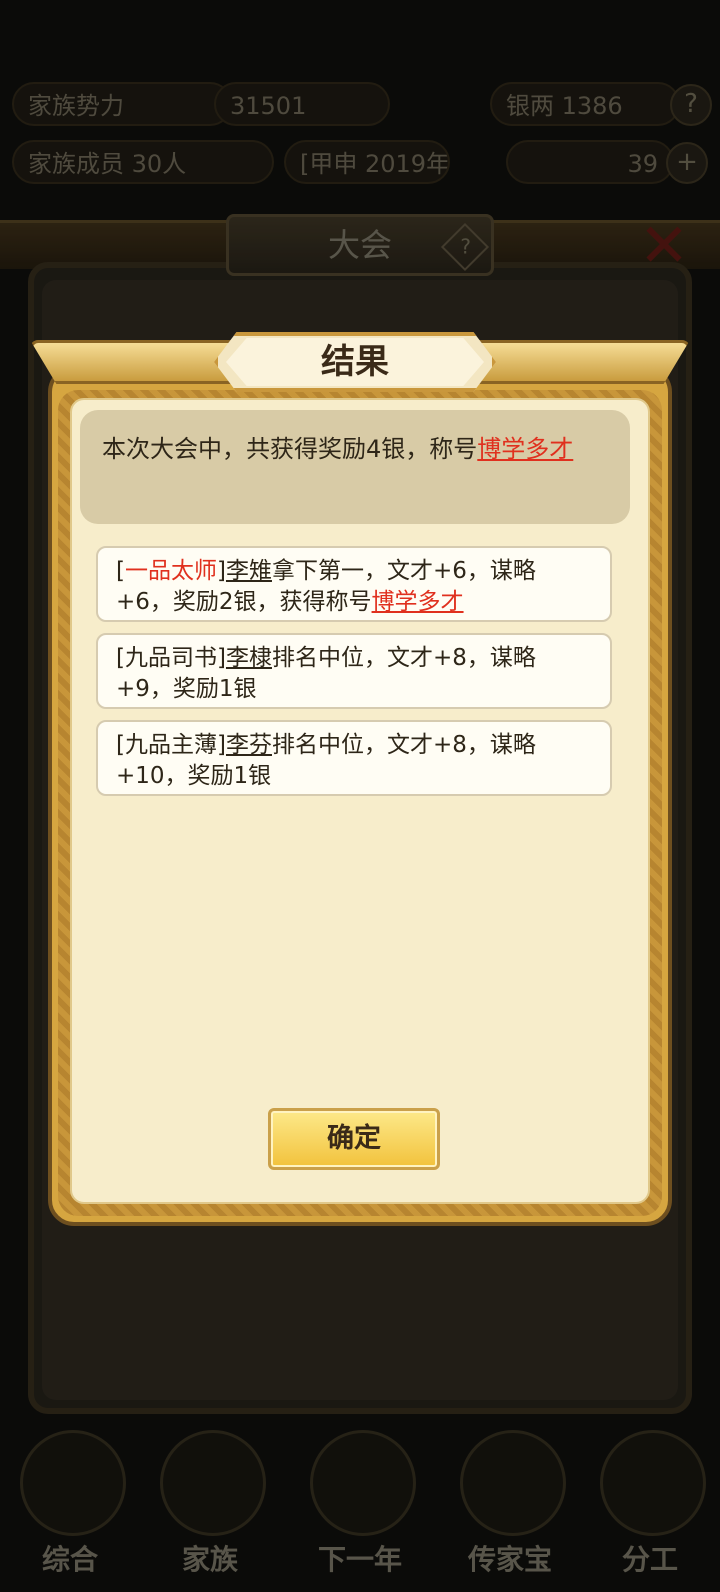  Describe the element at coordinates (170, 658) in the screenshot. I see `rank-label: 九品司书` at that location.